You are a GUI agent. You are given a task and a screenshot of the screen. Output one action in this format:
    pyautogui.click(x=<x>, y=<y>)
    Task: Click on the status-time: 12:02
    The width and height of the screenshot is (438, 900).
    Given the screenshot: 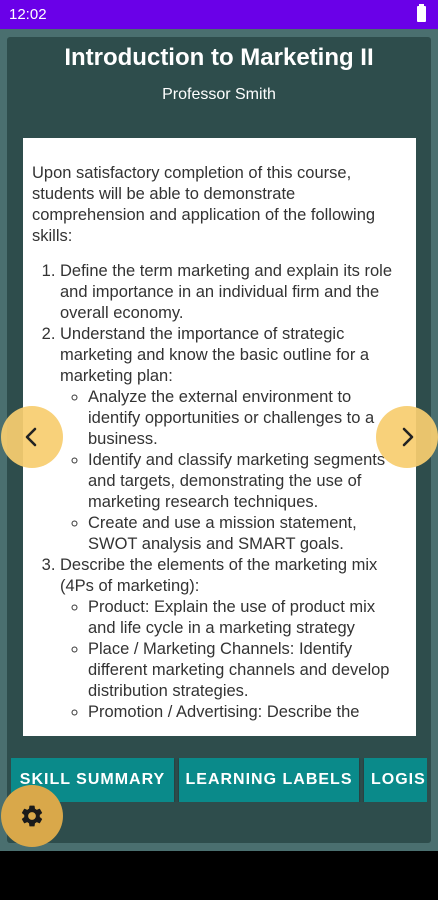 What is the action you would take?
    pyautogui.click(x=28, y=14)
    